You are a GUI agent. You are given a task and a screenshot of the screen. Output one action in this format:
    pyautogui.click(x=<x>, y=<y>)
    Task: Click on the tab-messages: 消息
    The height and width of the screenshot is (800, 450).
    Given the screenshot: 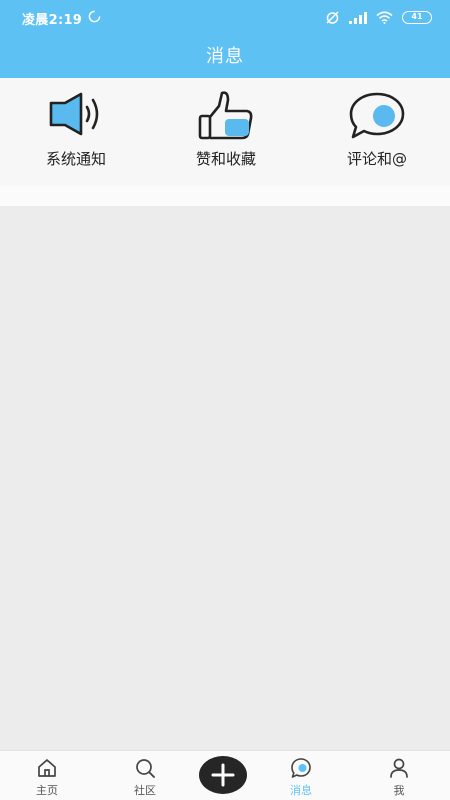 What is the action you would take?
    pyautogui.click(x=301, y=775)
    